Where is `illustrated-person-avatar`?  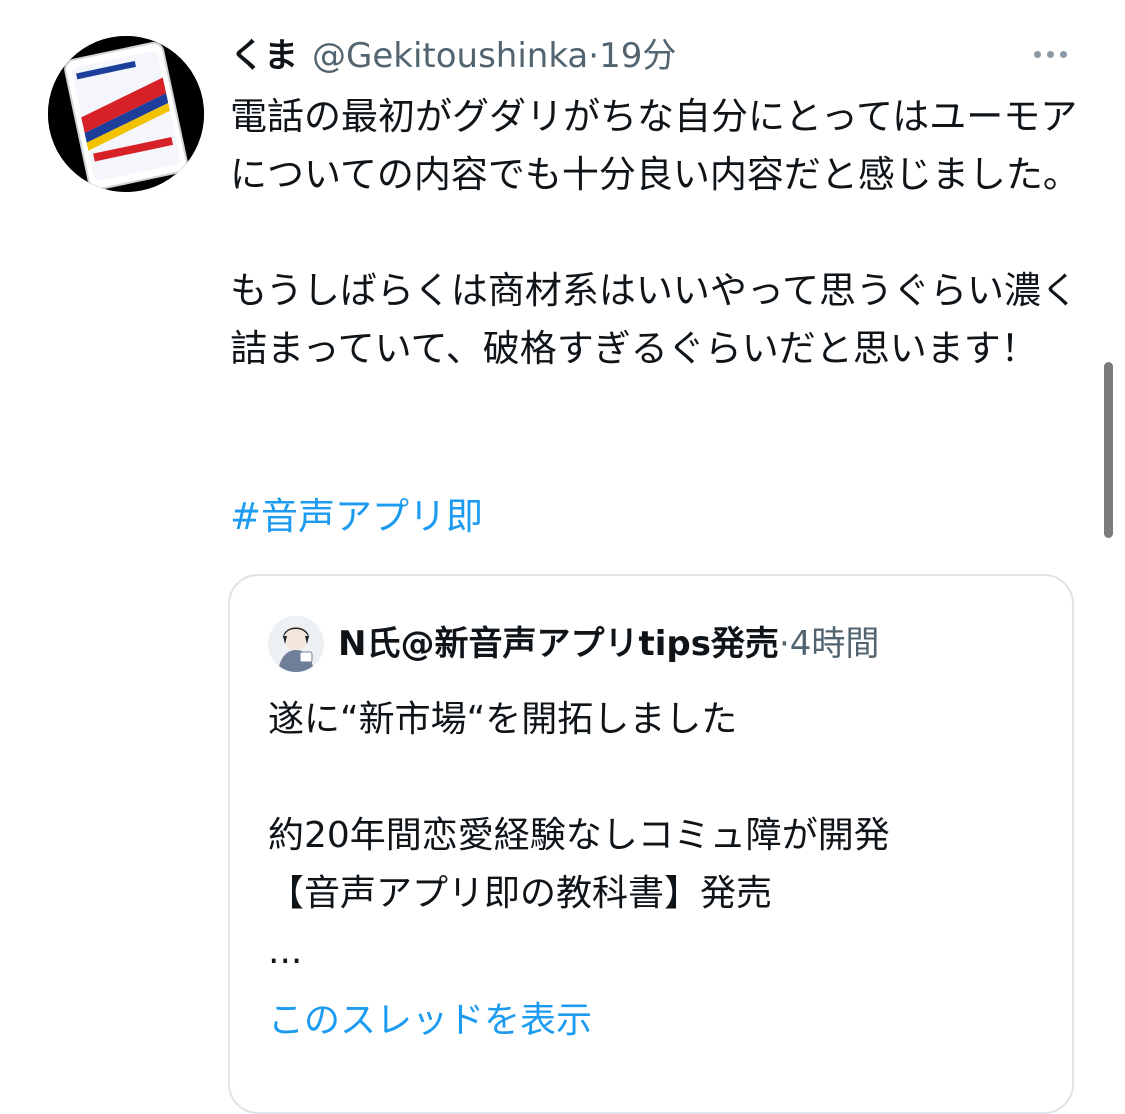
illustrated-person-avatar is located at coordinates (296, 644).